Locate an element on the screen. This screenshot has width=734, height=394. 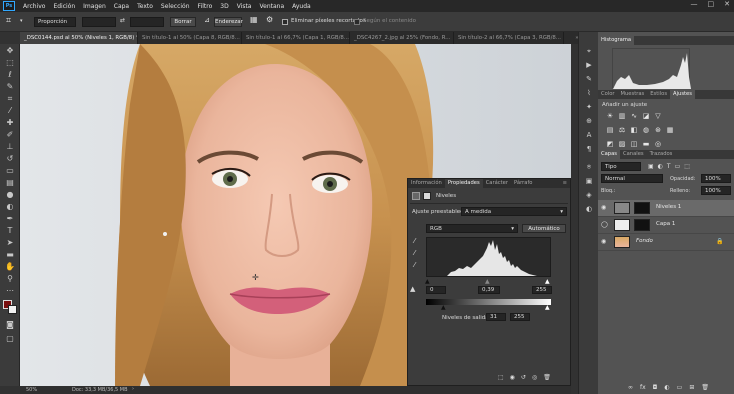
levels-icon: ▥ is located at coordinates (622, 116).